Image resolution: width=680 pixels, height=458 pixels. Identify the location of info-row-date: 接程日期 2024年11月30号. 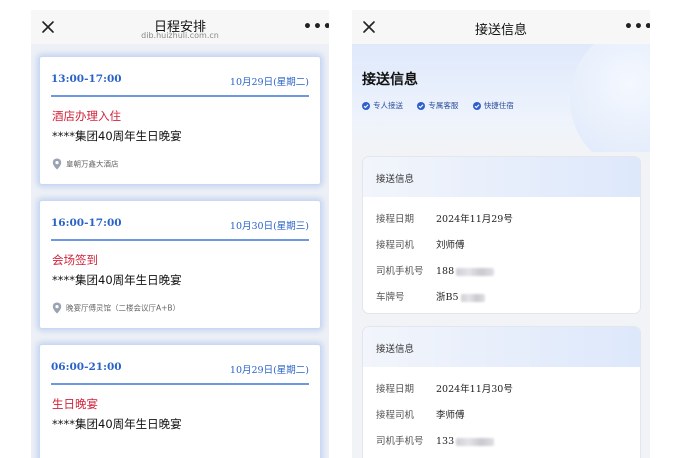
(444, 388).